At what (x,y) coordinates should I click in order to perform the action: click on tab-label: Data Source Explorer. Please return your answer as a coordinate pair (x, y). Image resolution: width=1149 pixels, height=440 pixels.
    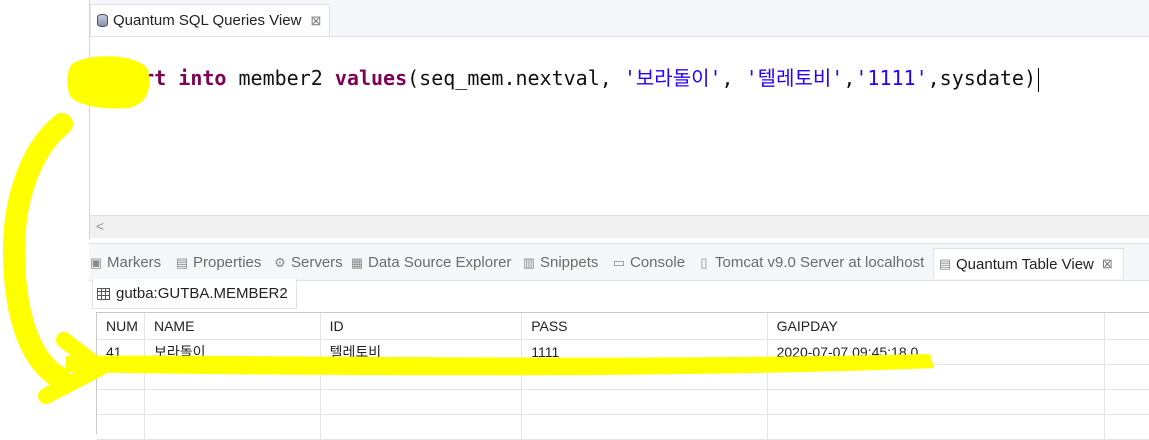
    Looking at the image, I should click on (440, 262).